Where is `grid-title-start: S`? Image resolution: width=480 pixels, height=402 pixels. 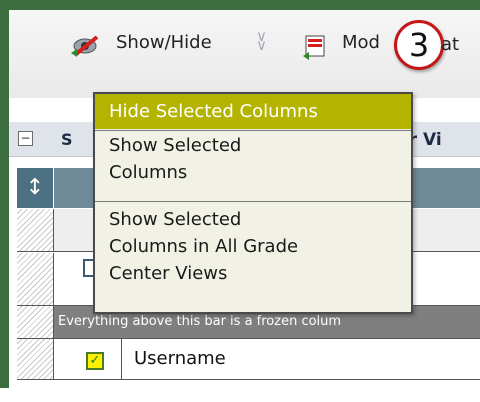 grid-title-start: S is located at coordinates (67, 139).